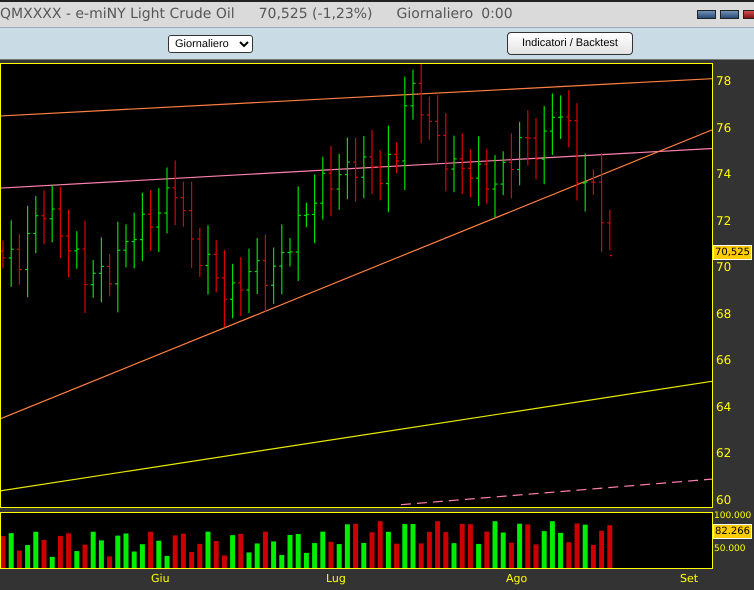 This screenshot has width=754, height=590. What do you see at coordinates (315, 14) in the screenshot?
I see `price-change: 70,525 (-1,23%)` at bounding box center [315, 14].